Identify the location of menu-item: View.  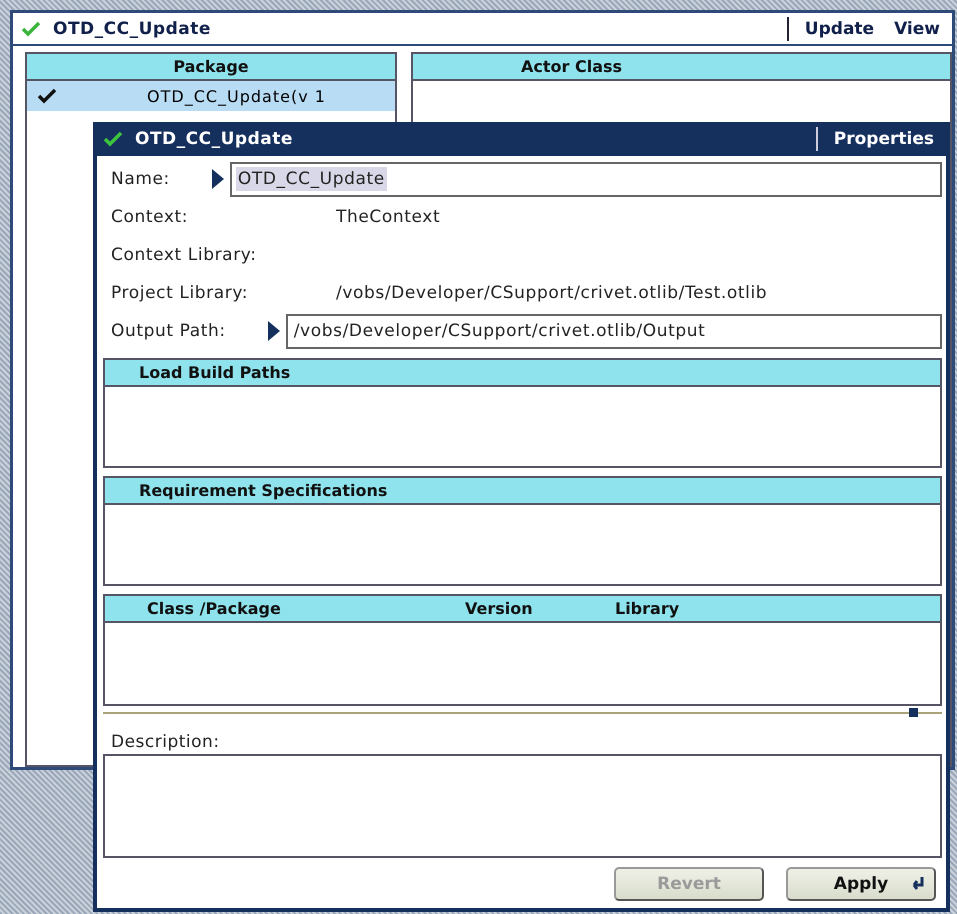
(917, 28).